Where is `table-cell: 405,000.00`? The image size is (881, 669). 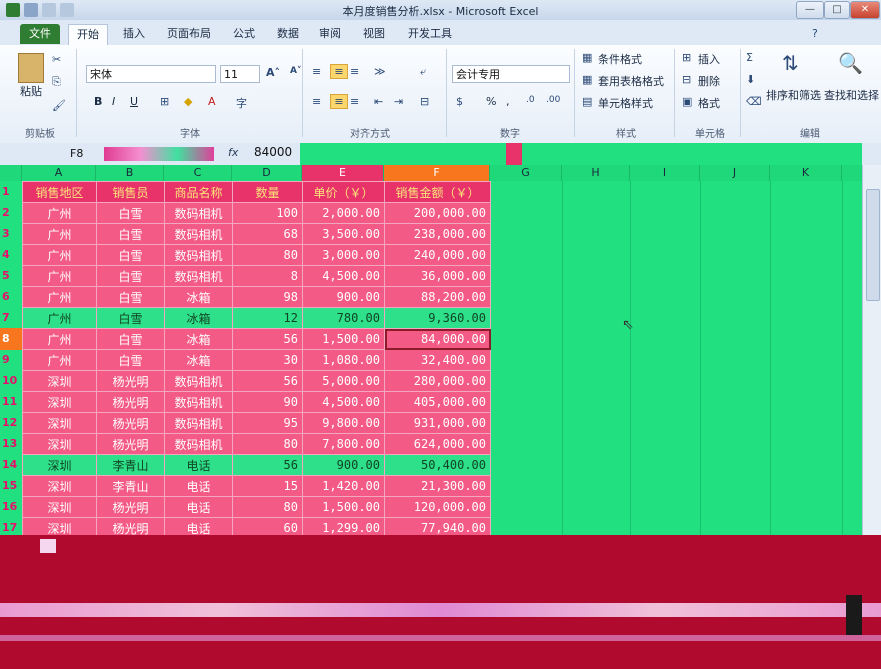
table-cell: 405,000.00 is located at coordinates (437, 402).